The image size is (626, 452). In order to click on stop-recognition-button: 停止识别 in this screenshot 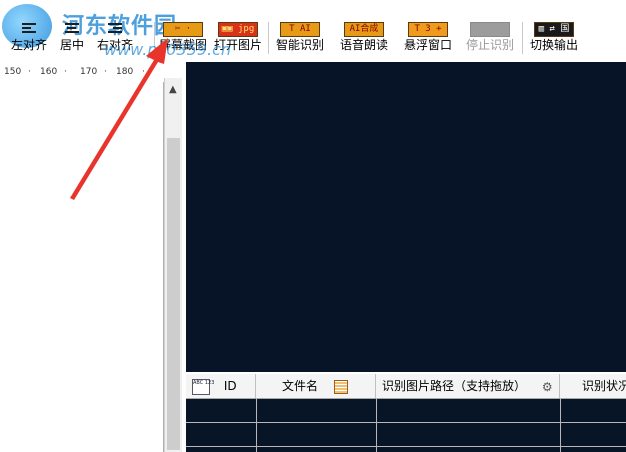, I will do `click(490, 38)`.